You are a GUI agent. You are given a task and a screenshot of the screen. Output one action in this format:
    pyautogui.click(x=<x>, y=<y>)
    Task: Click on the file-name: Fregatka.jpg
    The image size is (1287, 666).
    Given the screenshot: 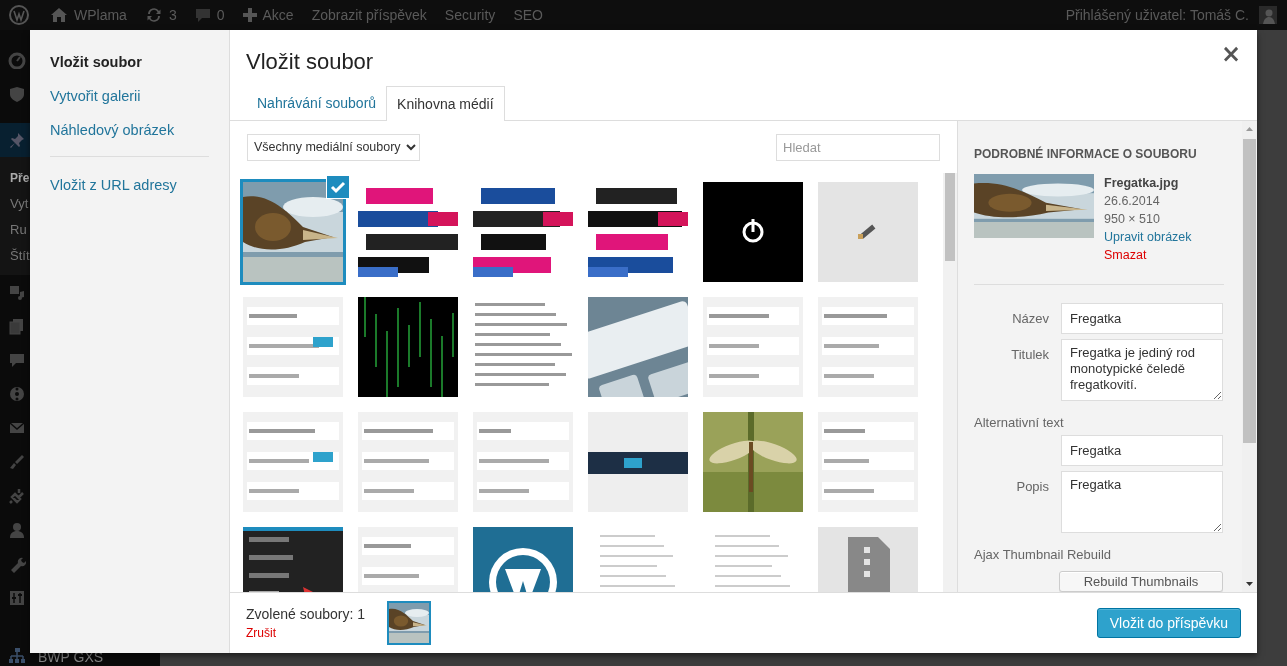 What is the action you would take?
    pyautogui.click(x=1142, y=183)
    